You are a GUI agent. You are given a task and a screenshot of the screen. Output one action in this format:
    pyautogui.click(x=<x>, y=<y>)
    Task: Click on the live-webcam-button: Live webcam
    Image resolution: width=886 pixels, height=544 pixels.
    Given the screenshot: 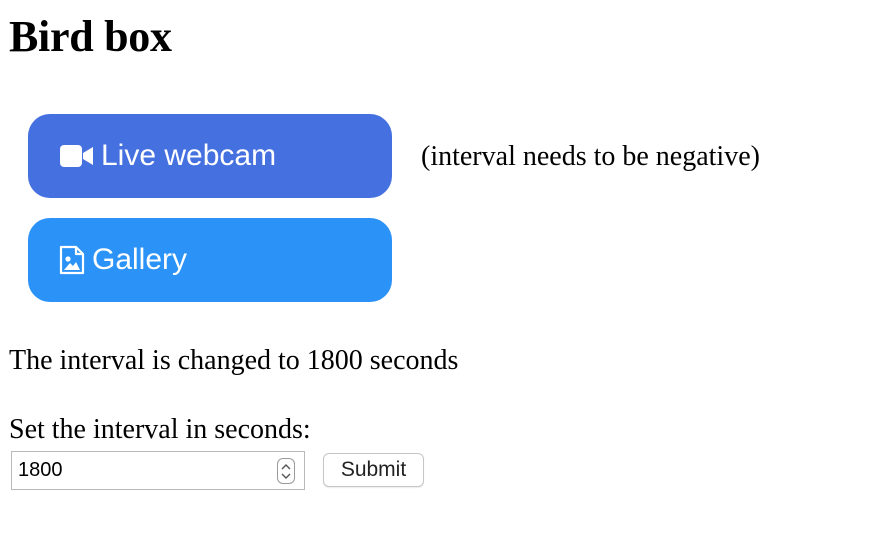 What is the action you would take?
    pyautogui.click(x=210, y=156)
    